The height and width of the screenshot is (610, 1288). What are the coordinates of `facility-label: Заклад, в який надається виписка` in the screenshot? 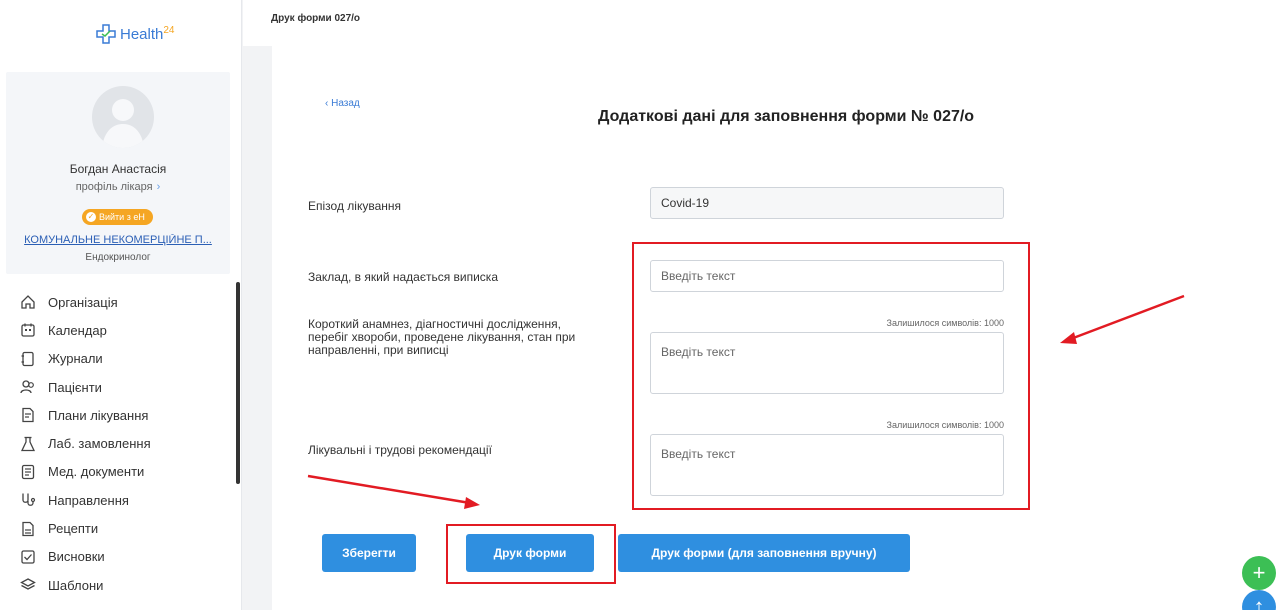 It's located at (403, 277).